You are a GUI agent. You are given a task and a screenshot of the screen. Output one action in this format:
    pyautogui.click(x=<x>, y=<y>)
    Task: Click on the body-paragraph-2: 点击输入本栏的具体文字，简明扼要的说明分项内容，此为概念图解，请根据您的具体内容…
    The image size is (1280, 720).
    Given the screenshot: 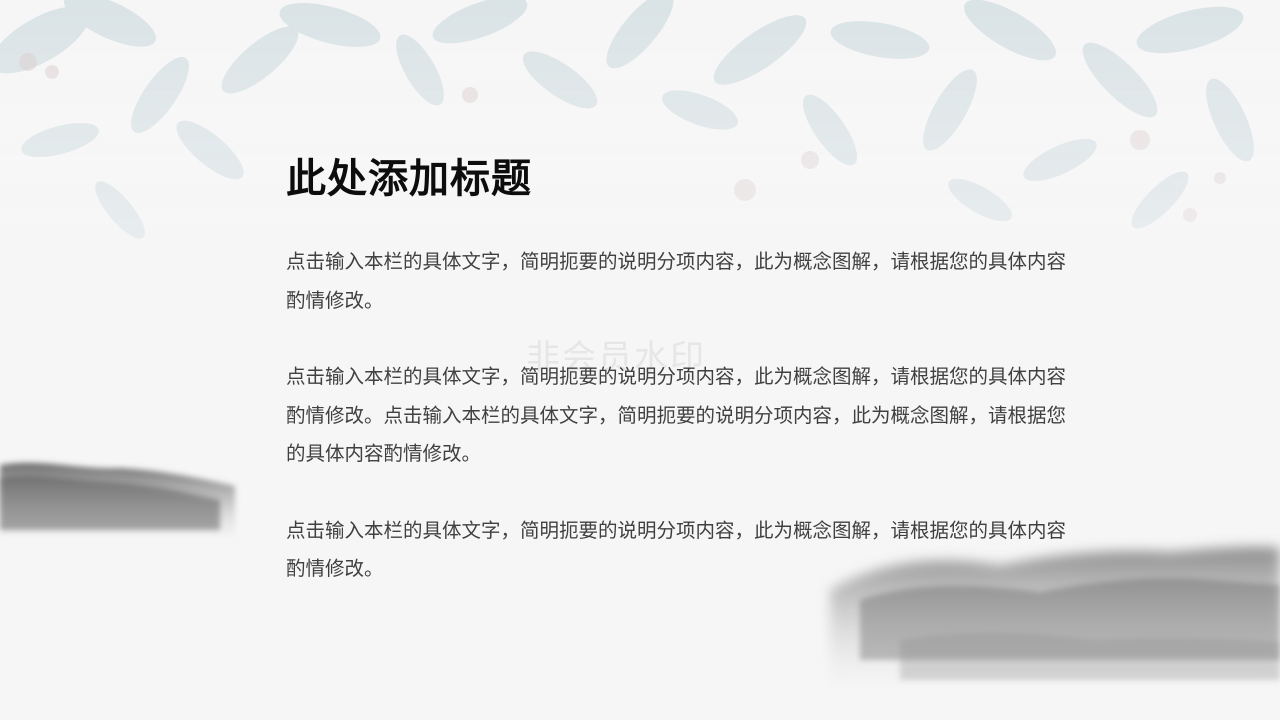 What is the action you would take?
    pyautogui.click(x=681, y=416)
    